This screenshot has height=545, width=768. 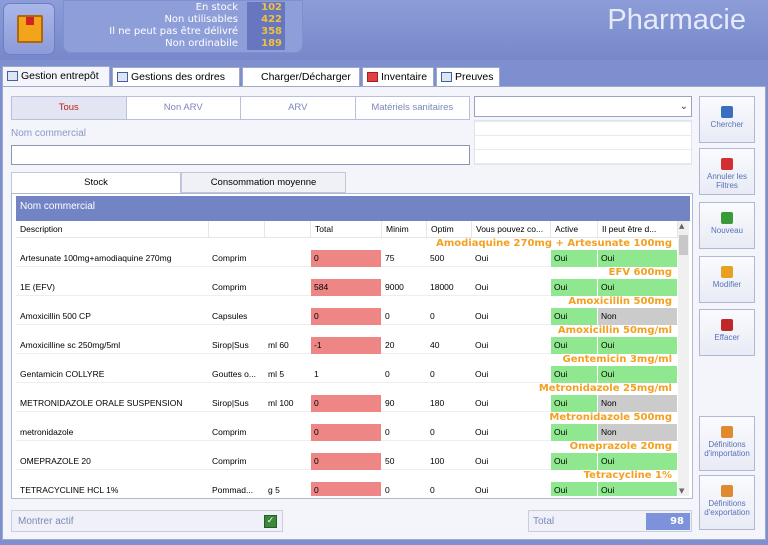 What do you see at coordinates (56, 76) in the screenshot?
I see `tab-warehouse: Gestion entrepôt` at bounding box center [56, 76].